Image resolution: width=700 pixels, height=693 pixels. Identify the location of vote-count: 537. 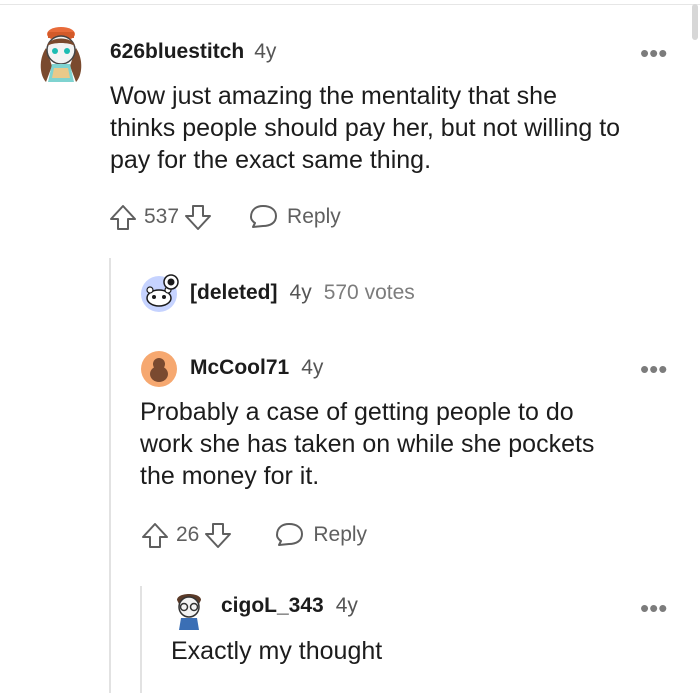
(162, 216).